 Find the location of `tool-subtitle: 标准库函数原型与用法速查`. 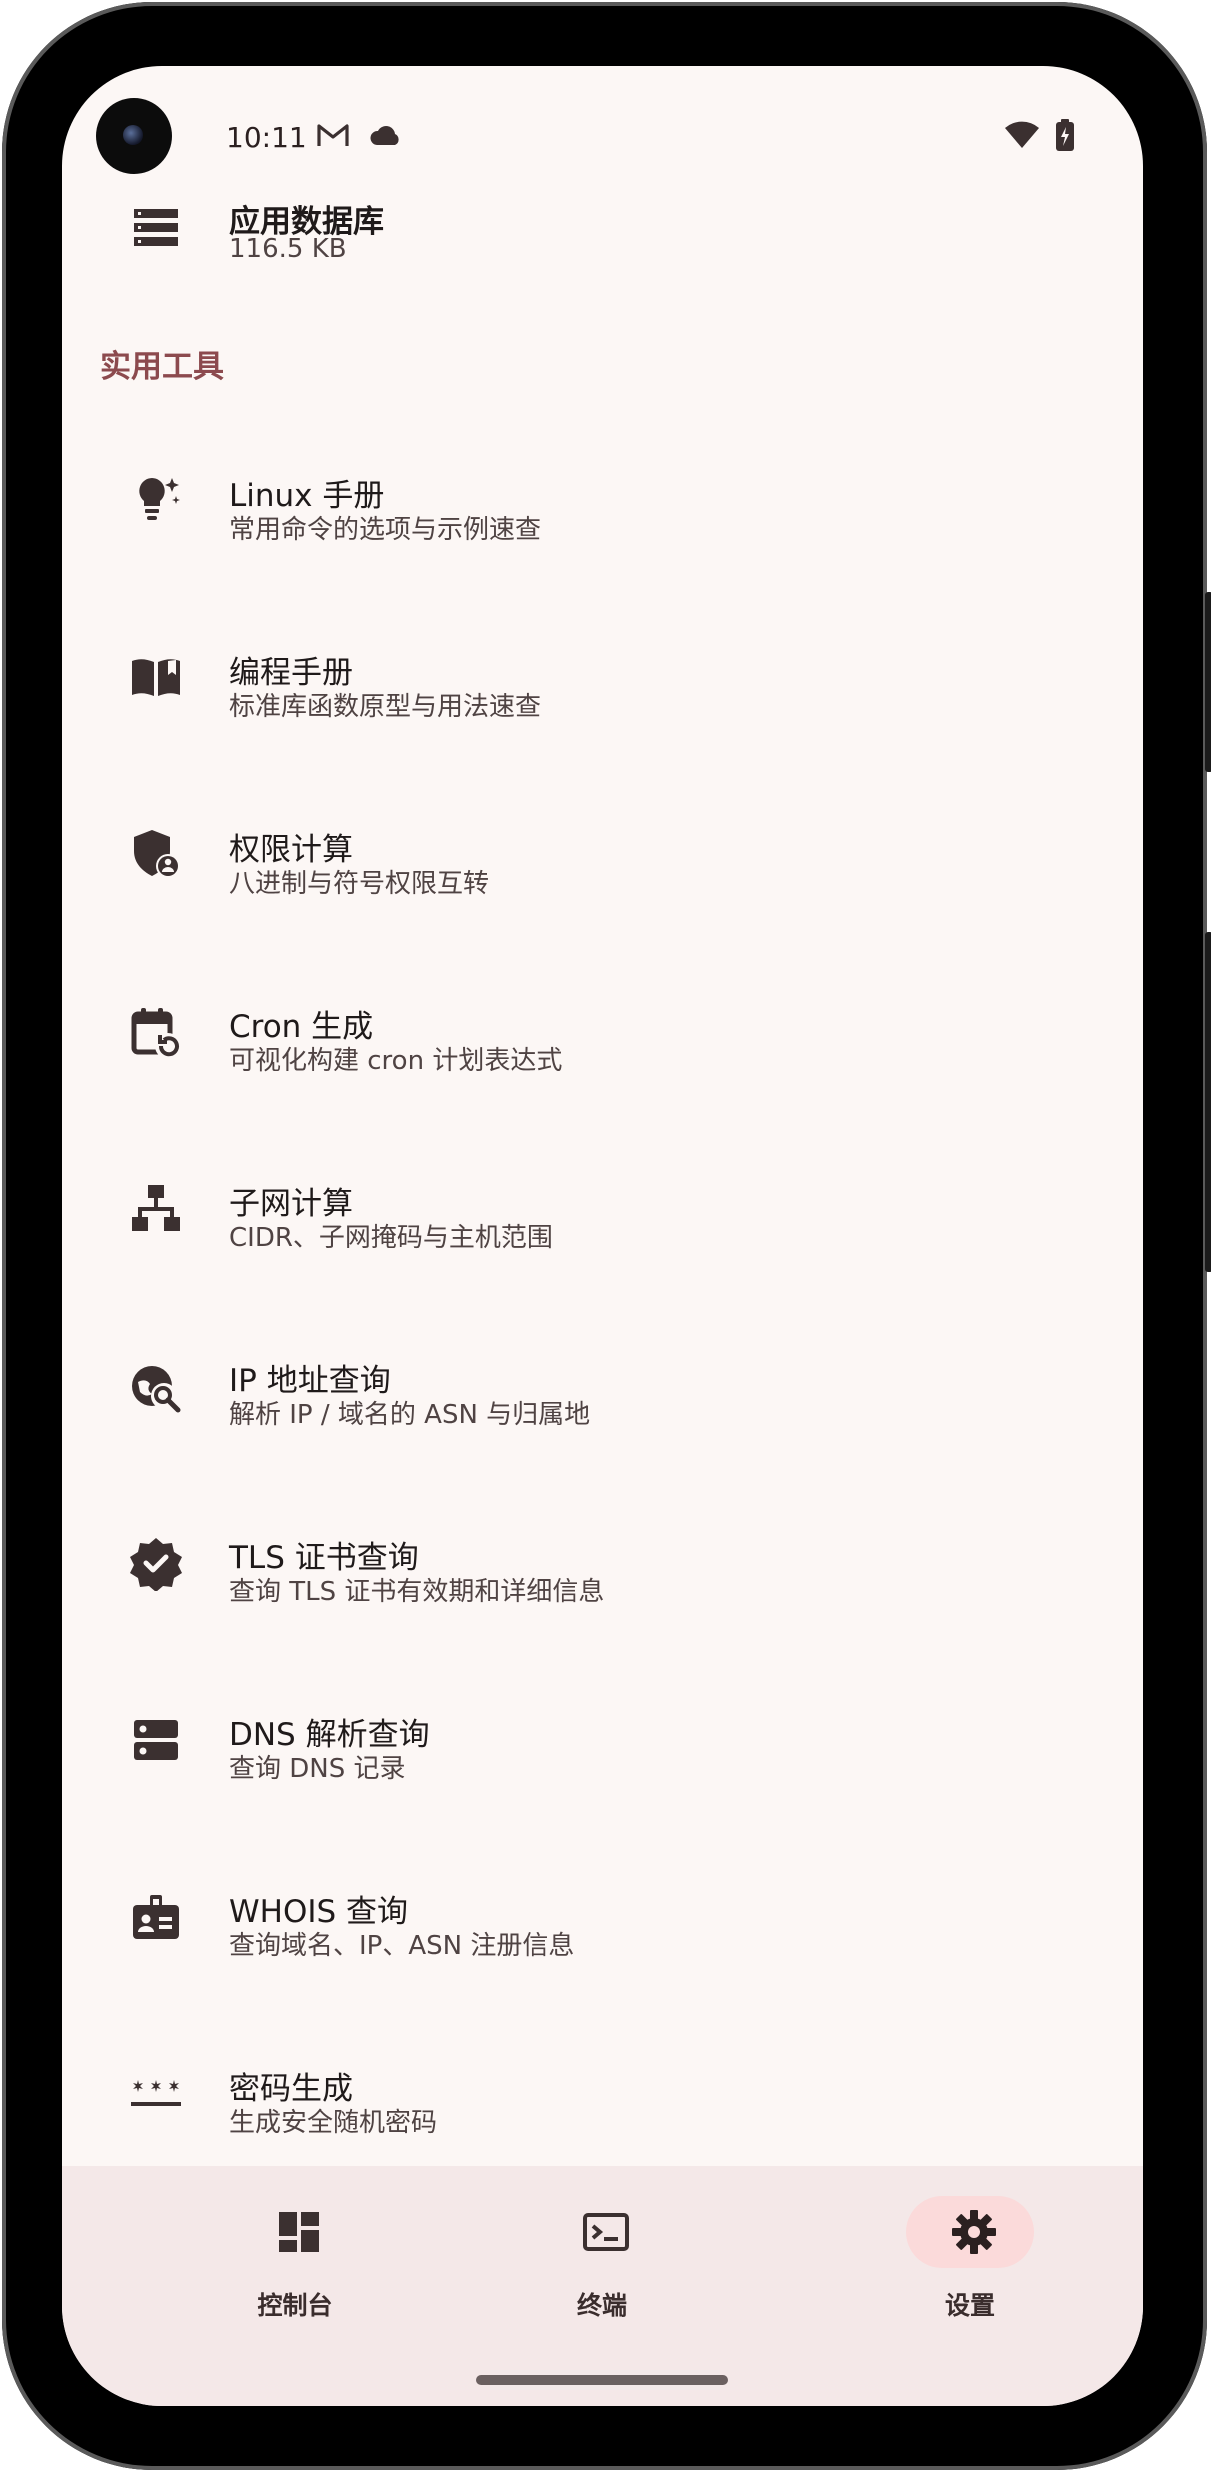

tool-subtitle: 标准库函数原型与用法速查 is located at coordinates (385, 707).